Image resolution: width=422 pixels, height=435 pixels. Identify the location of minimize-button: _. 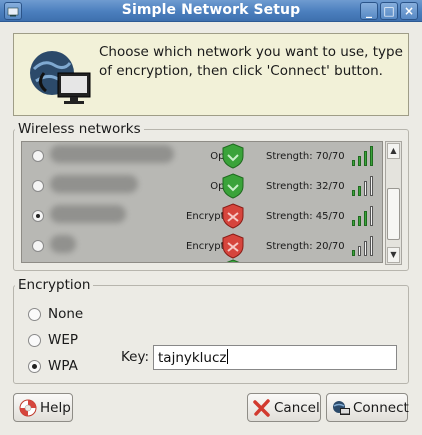
(369, 11).